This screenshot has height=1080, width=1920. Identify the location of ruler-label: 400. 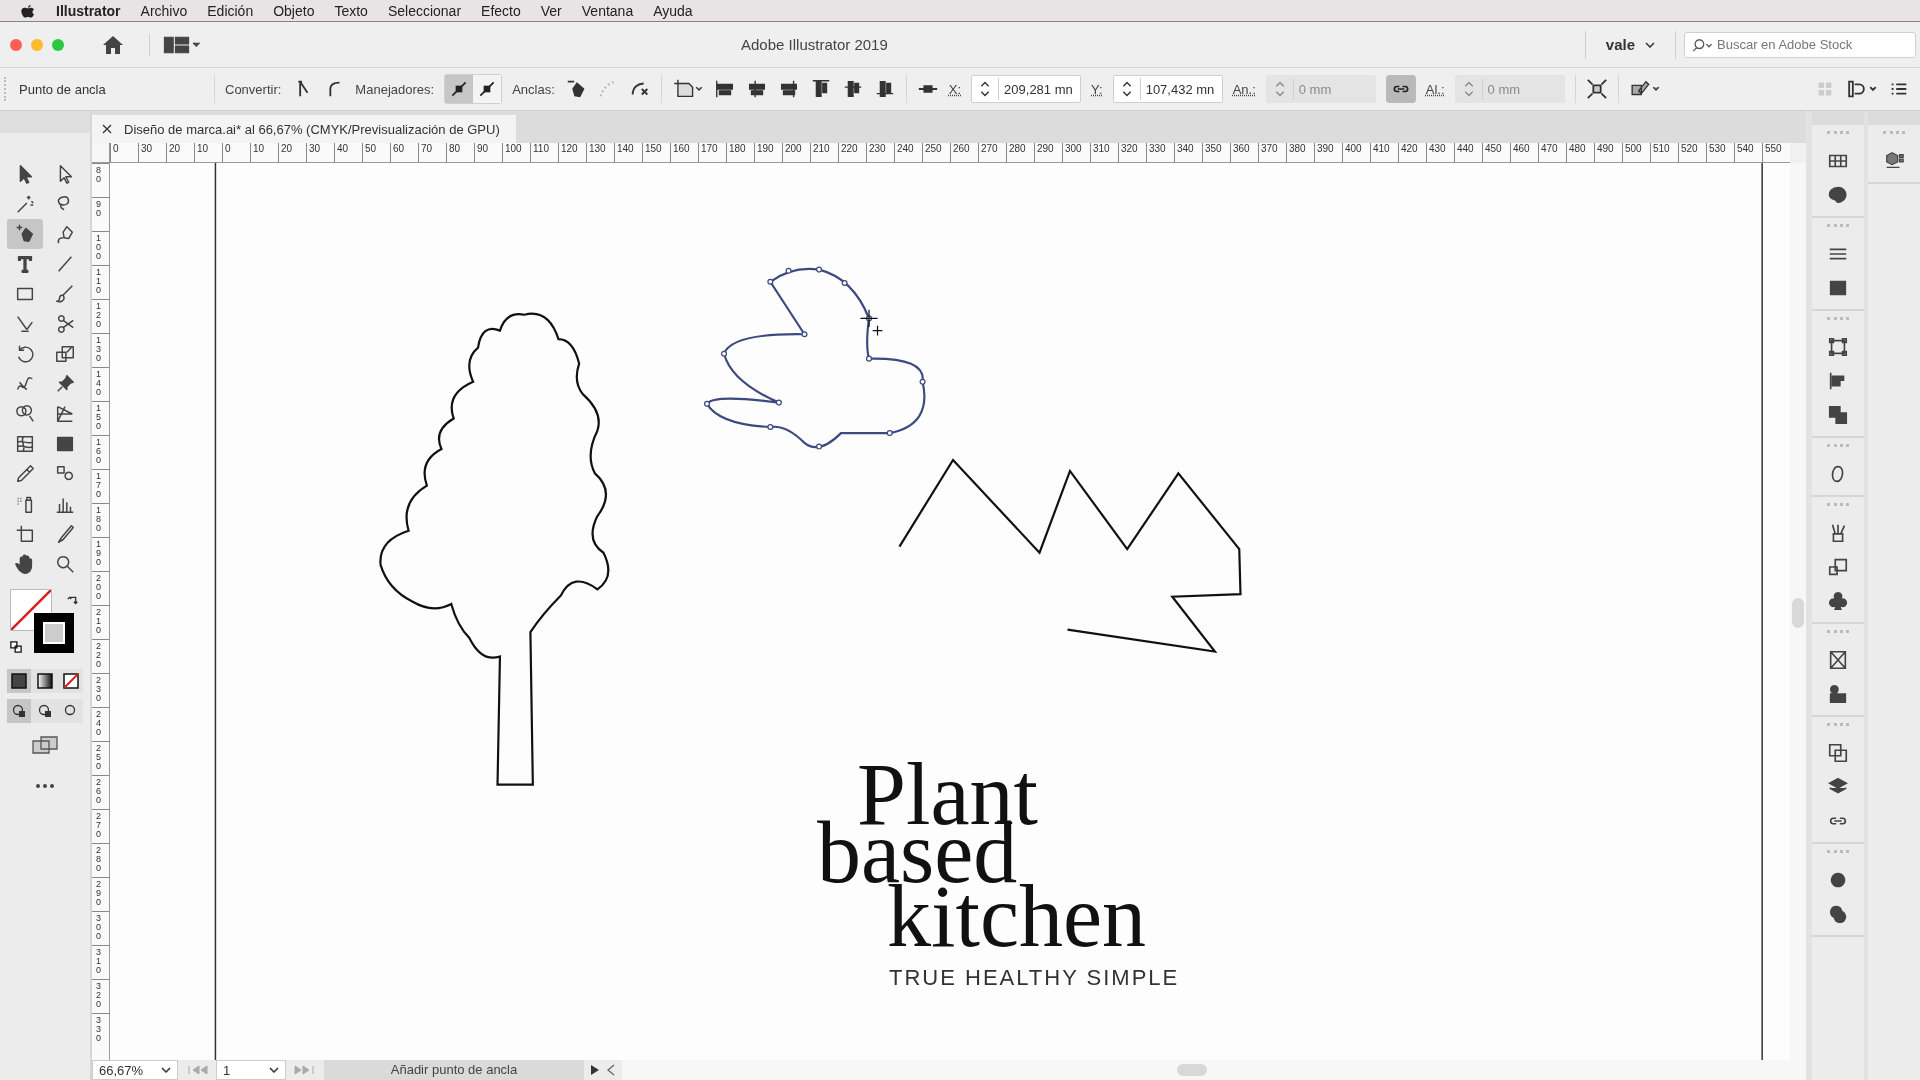
(1356, 152).